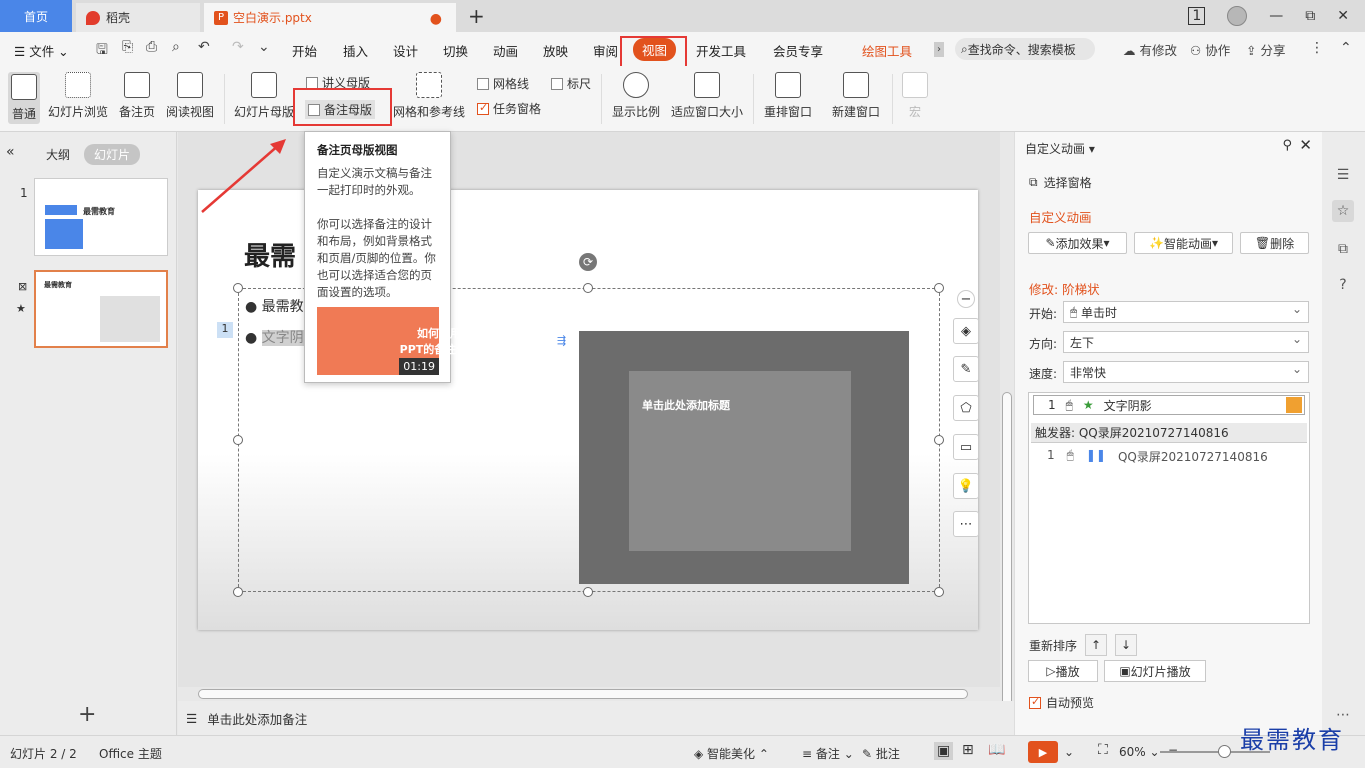 This screenshot has height=768, width=1365. What do you see at coordinates (596, 718) in the screenshot?
I see `notes-bar: ☰ 单击此处添加备注` at bounding box center [596, 718].